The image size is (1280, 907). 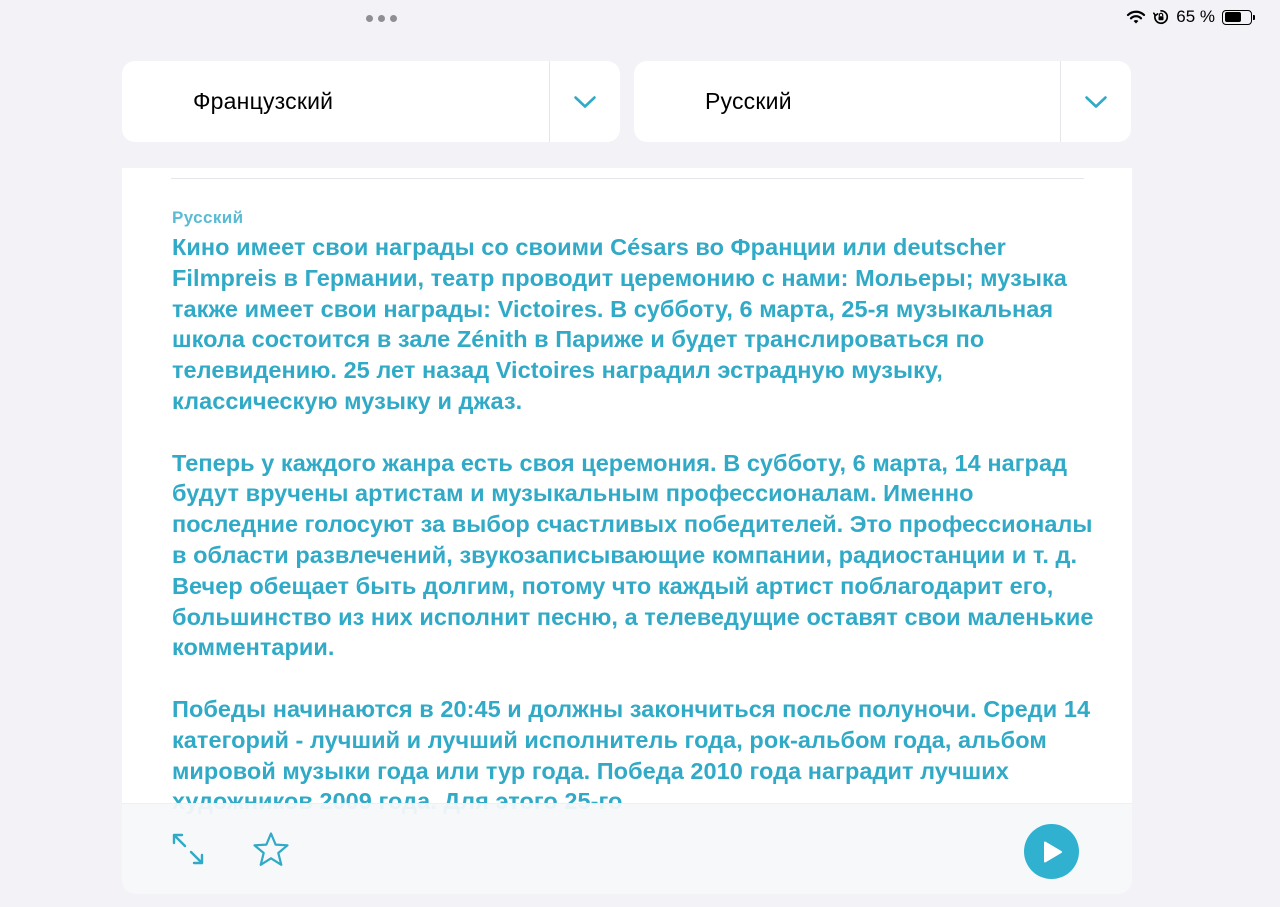 I want to click on battery-icon, so click(x=1239, y=17).